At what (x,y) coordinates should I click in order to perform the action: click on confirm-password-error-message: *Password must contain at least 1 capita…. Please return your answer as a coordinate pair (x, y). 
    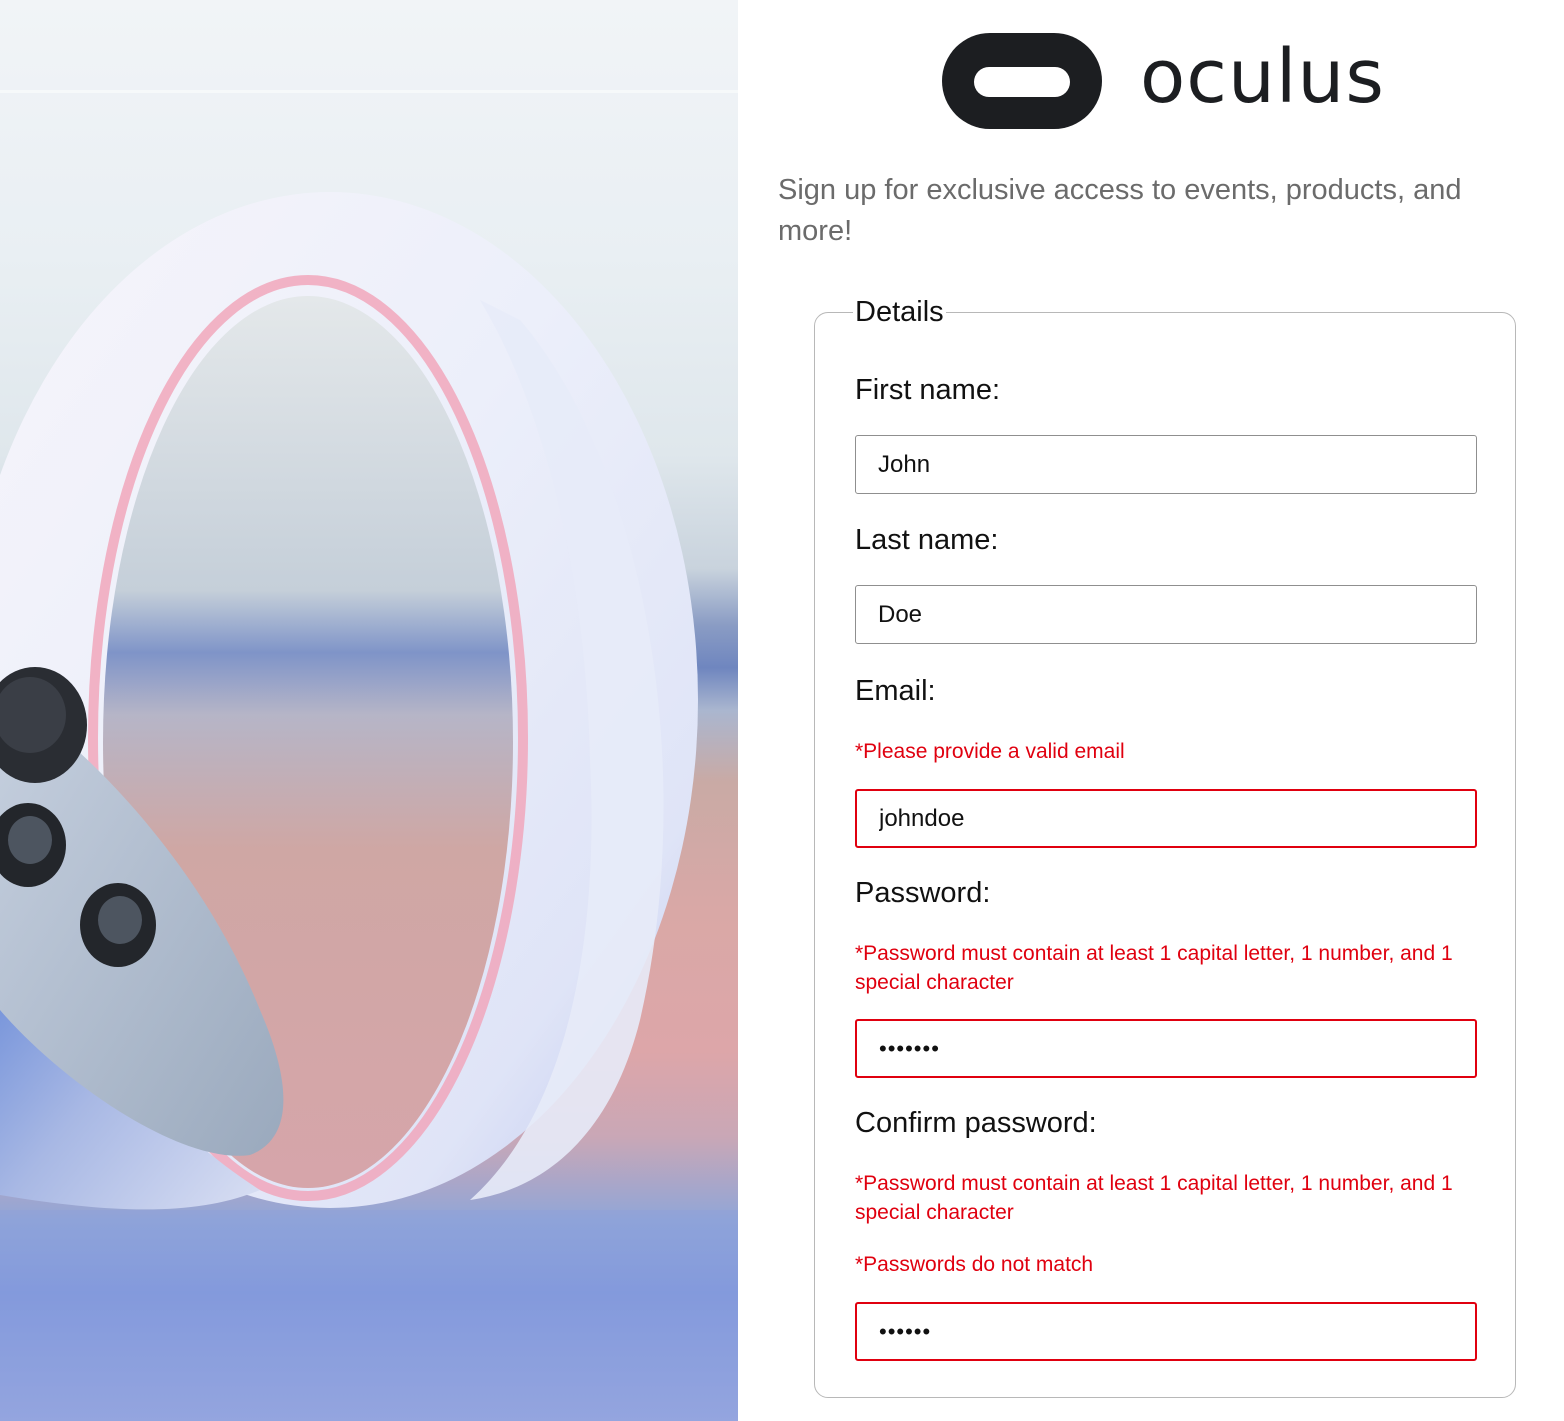
    Looking at the image, I should click on (1154, 1198).